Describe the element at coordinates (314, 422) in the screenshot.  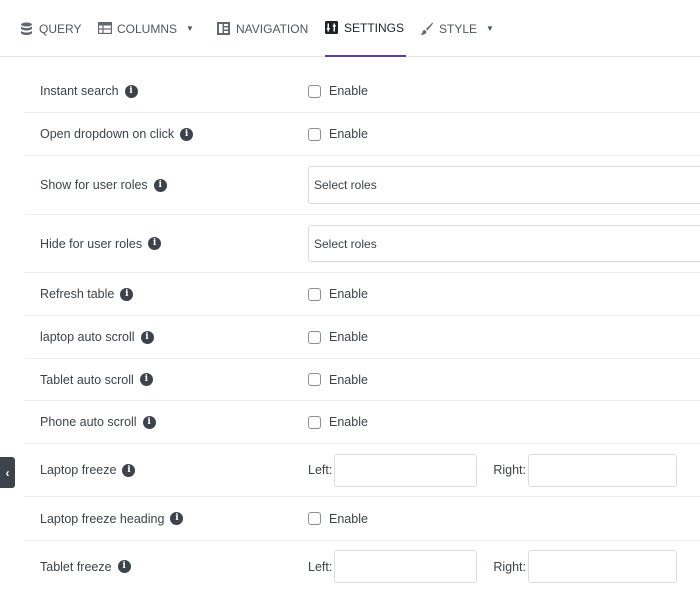
I see `phone-auto-scroll-checkbox` at that location.